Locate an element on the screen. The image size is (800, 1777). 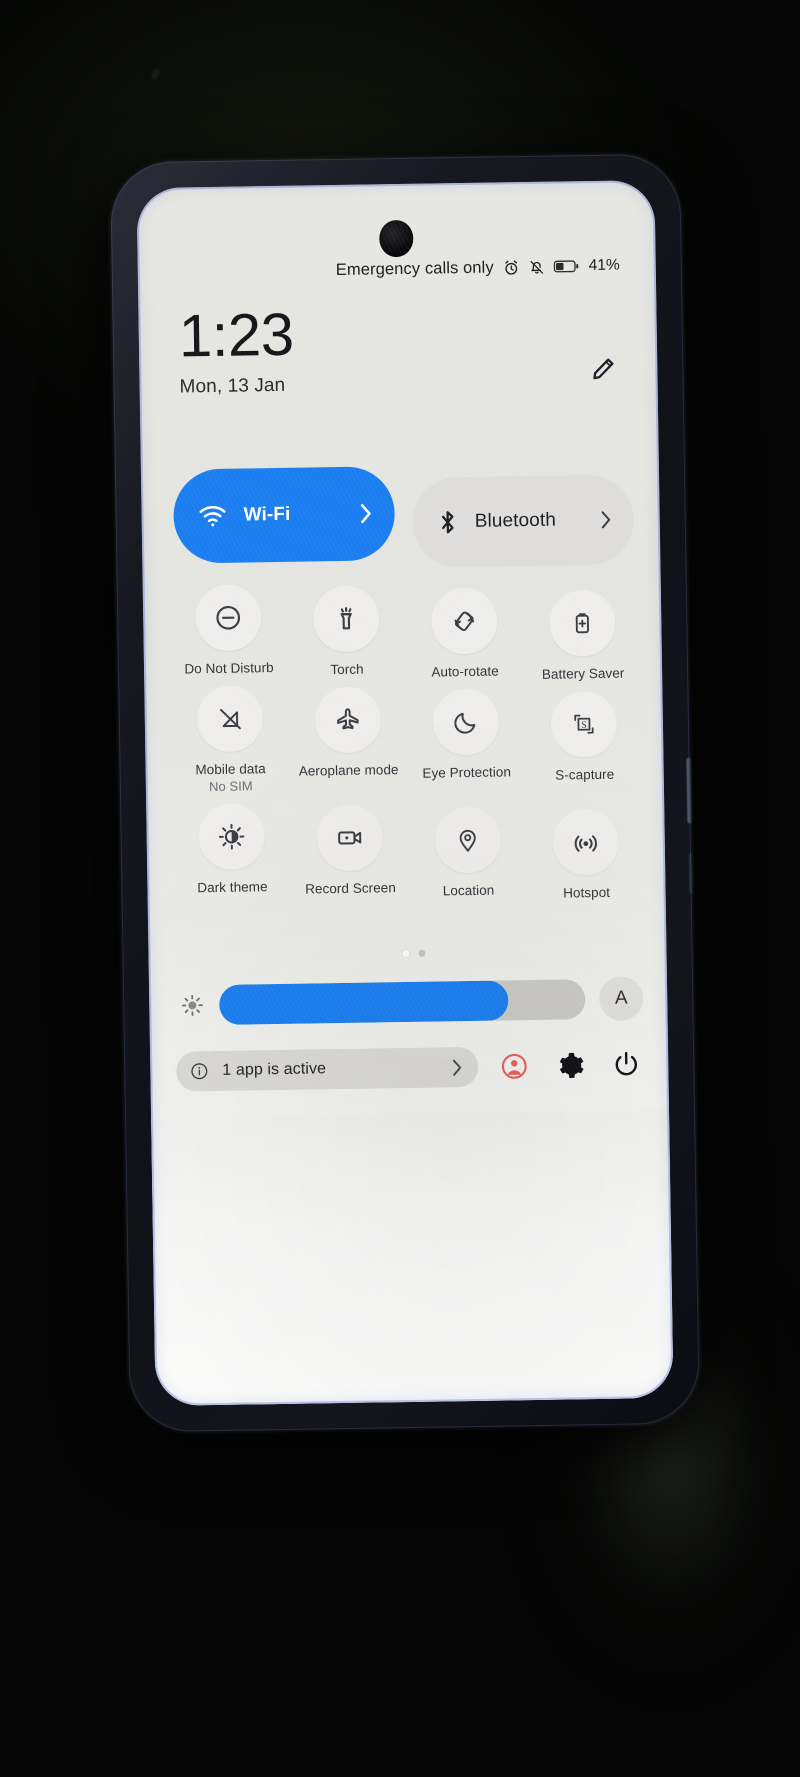
tile-label: Hotspot is located at coordinates (587, 892).